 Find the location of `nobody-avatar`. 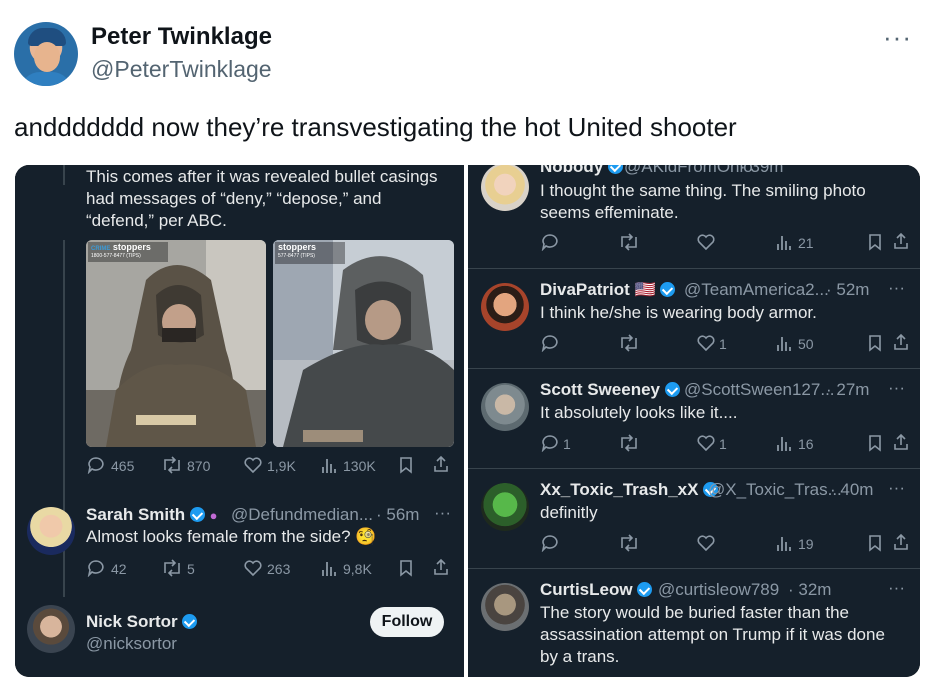

nobody-avatar is located at coordinates (505, 188).